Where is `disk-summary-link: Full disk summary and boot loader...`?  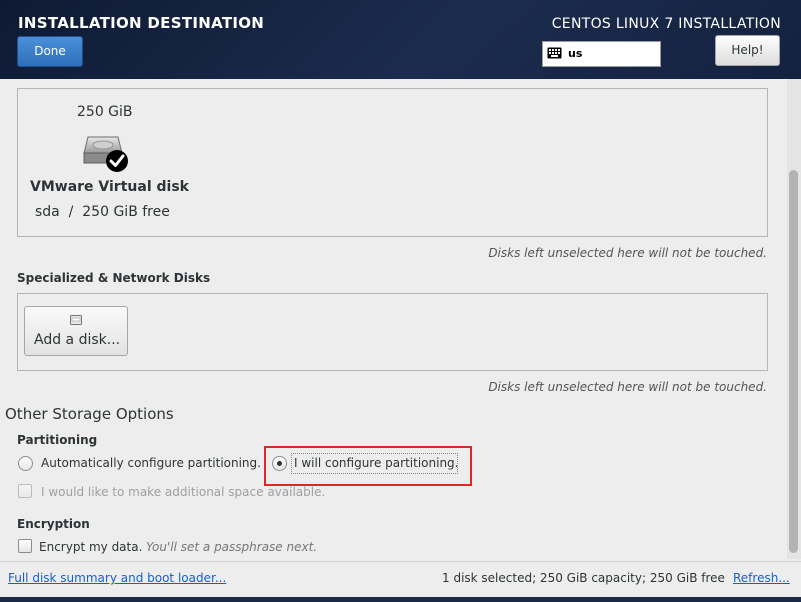
disk-summary-link: Full disk summary and boot loader... is located at coordinates (117, 578).